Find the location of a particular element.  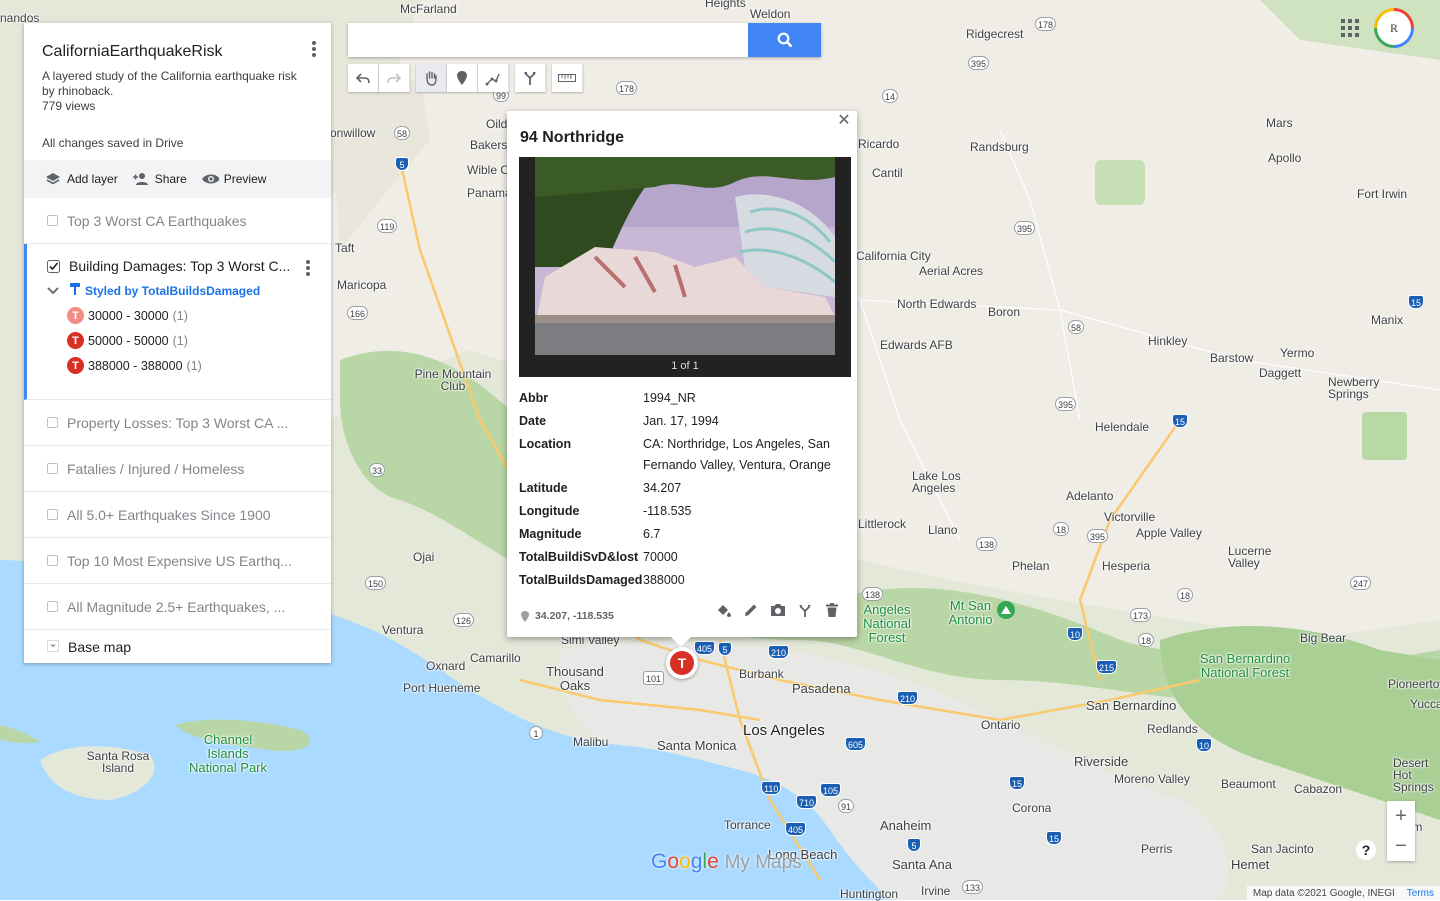

map-label-city: Santa Rosa Island is located at coordinates (118, 762).